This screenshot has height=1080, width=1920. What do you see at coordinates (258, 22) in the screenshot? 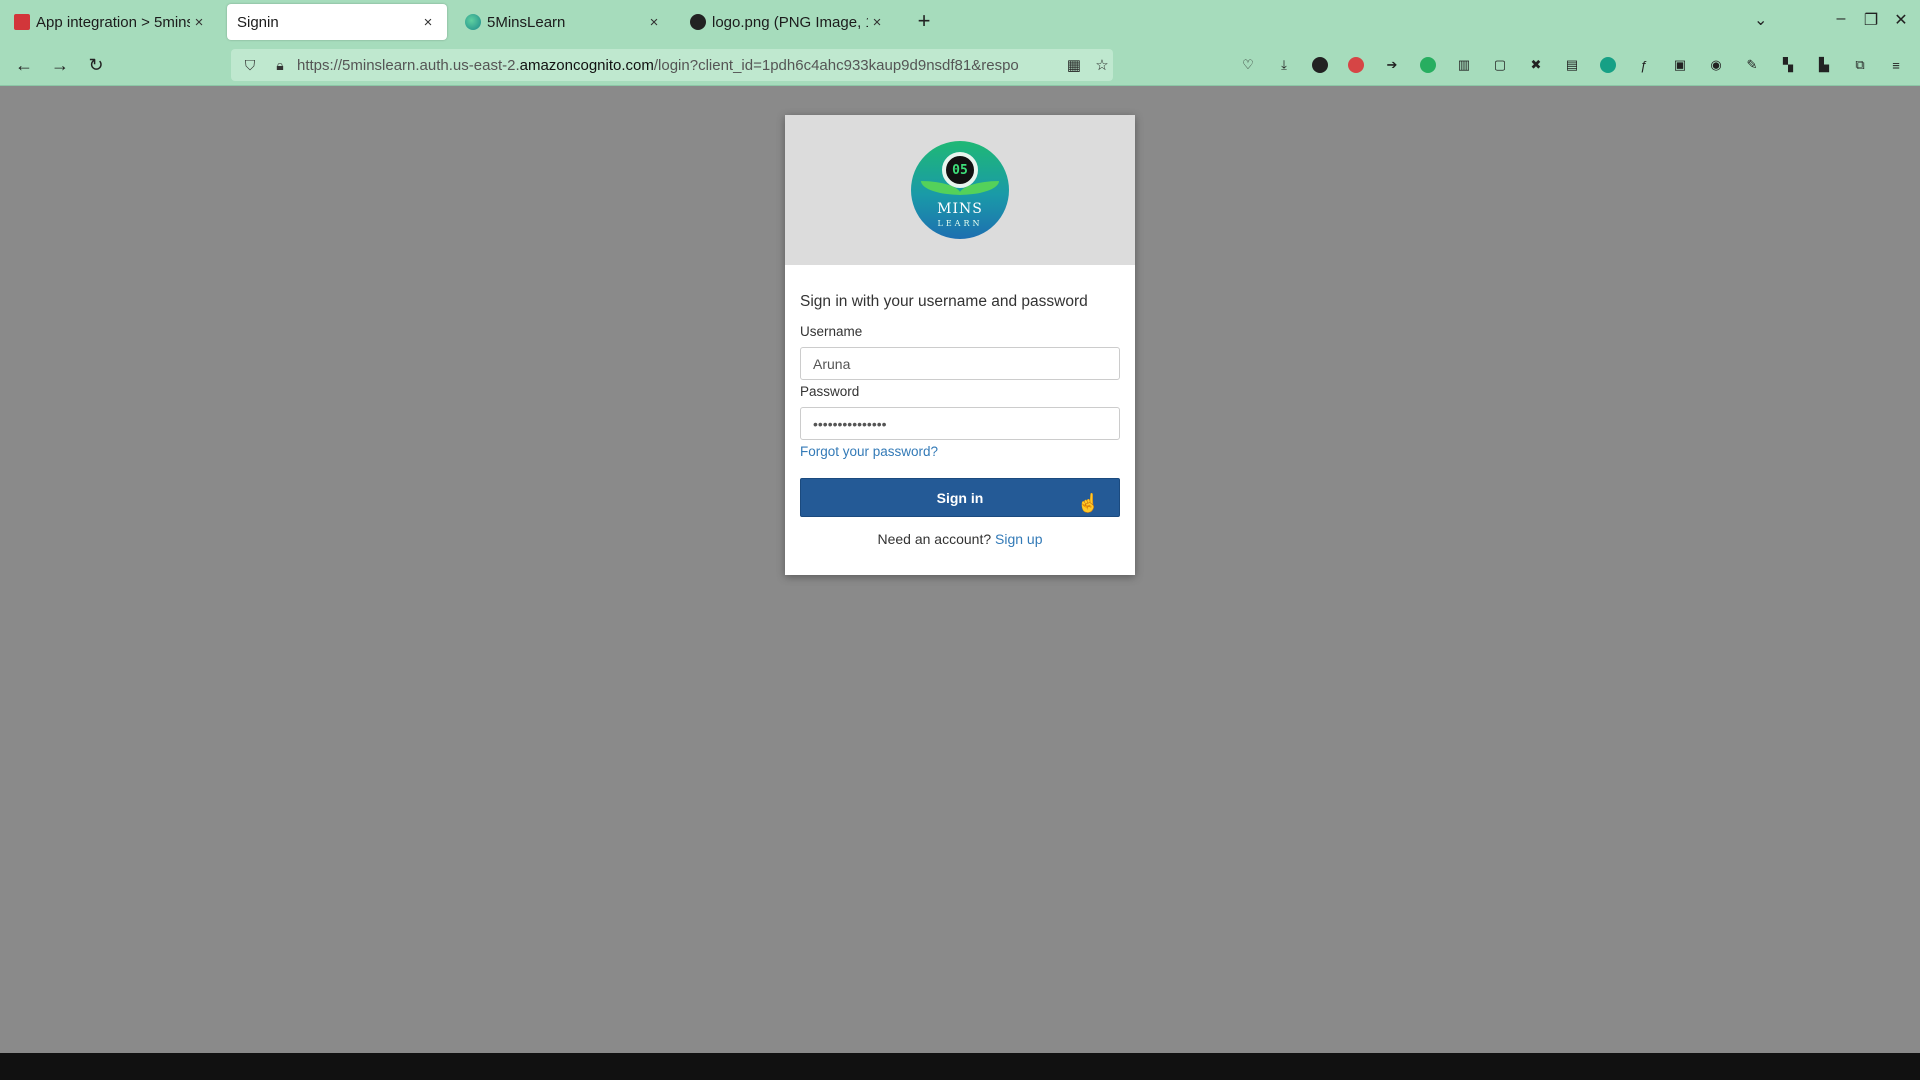
I see `tab-title: Signin` at bounding box center [258, 22].